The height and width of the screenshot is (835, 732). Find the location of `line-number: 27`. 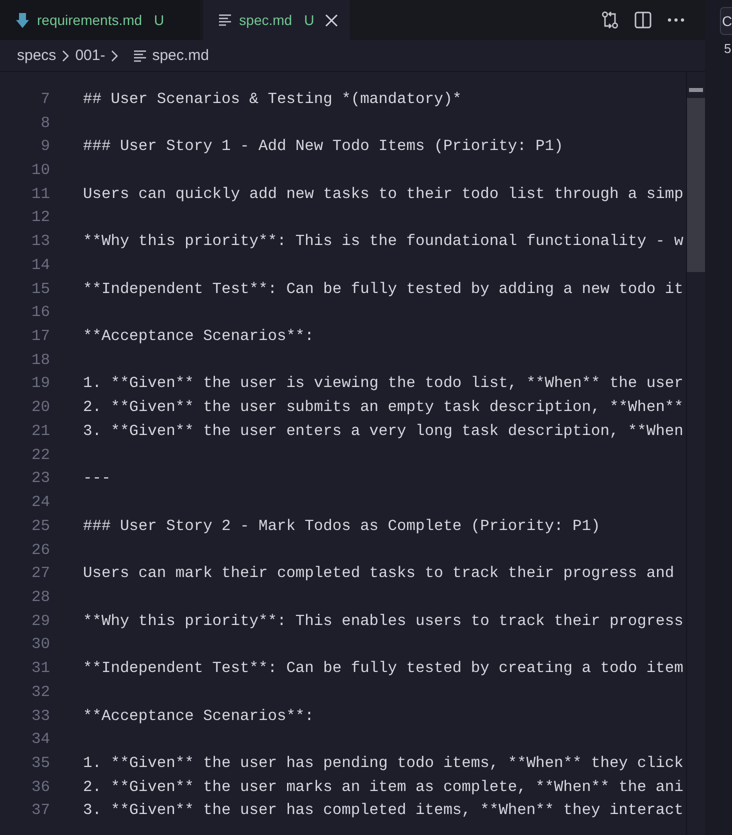

line-number: 27 is located at coordinates (40, 573).